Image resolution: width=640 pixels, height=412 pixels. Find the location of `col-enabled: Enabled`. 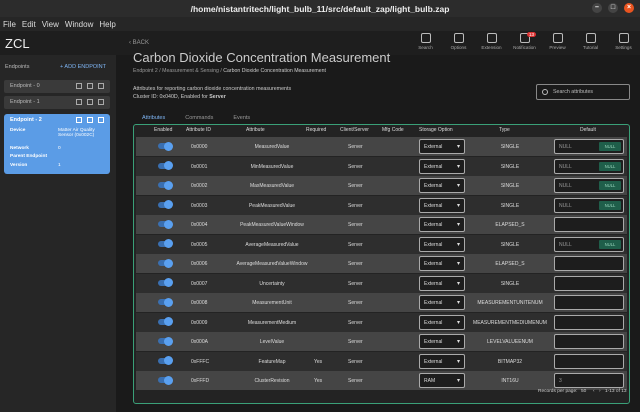

col-enabled: Enabled is located at coordinates (163, 130).